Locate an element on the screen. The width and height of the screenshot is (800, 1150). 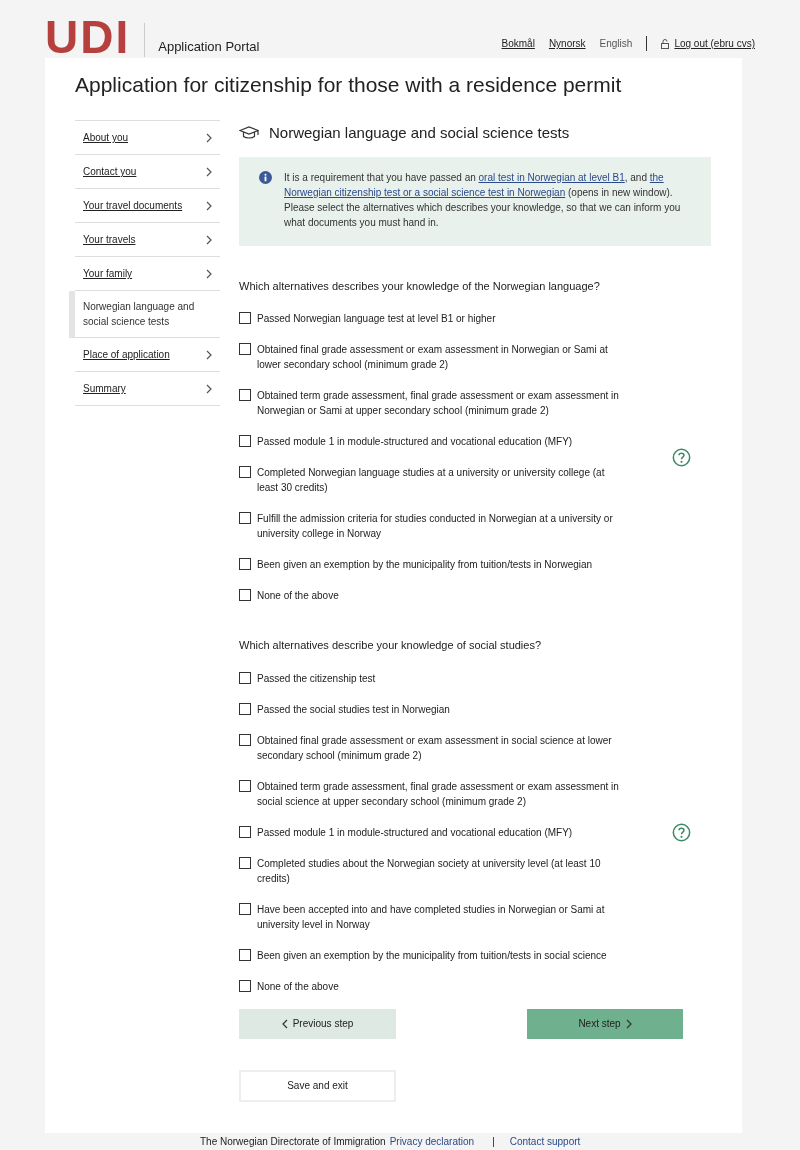
checkbox-label: Been given an exemption by the municipality from tuition/tests in social science is located at coordinates (432, 955).